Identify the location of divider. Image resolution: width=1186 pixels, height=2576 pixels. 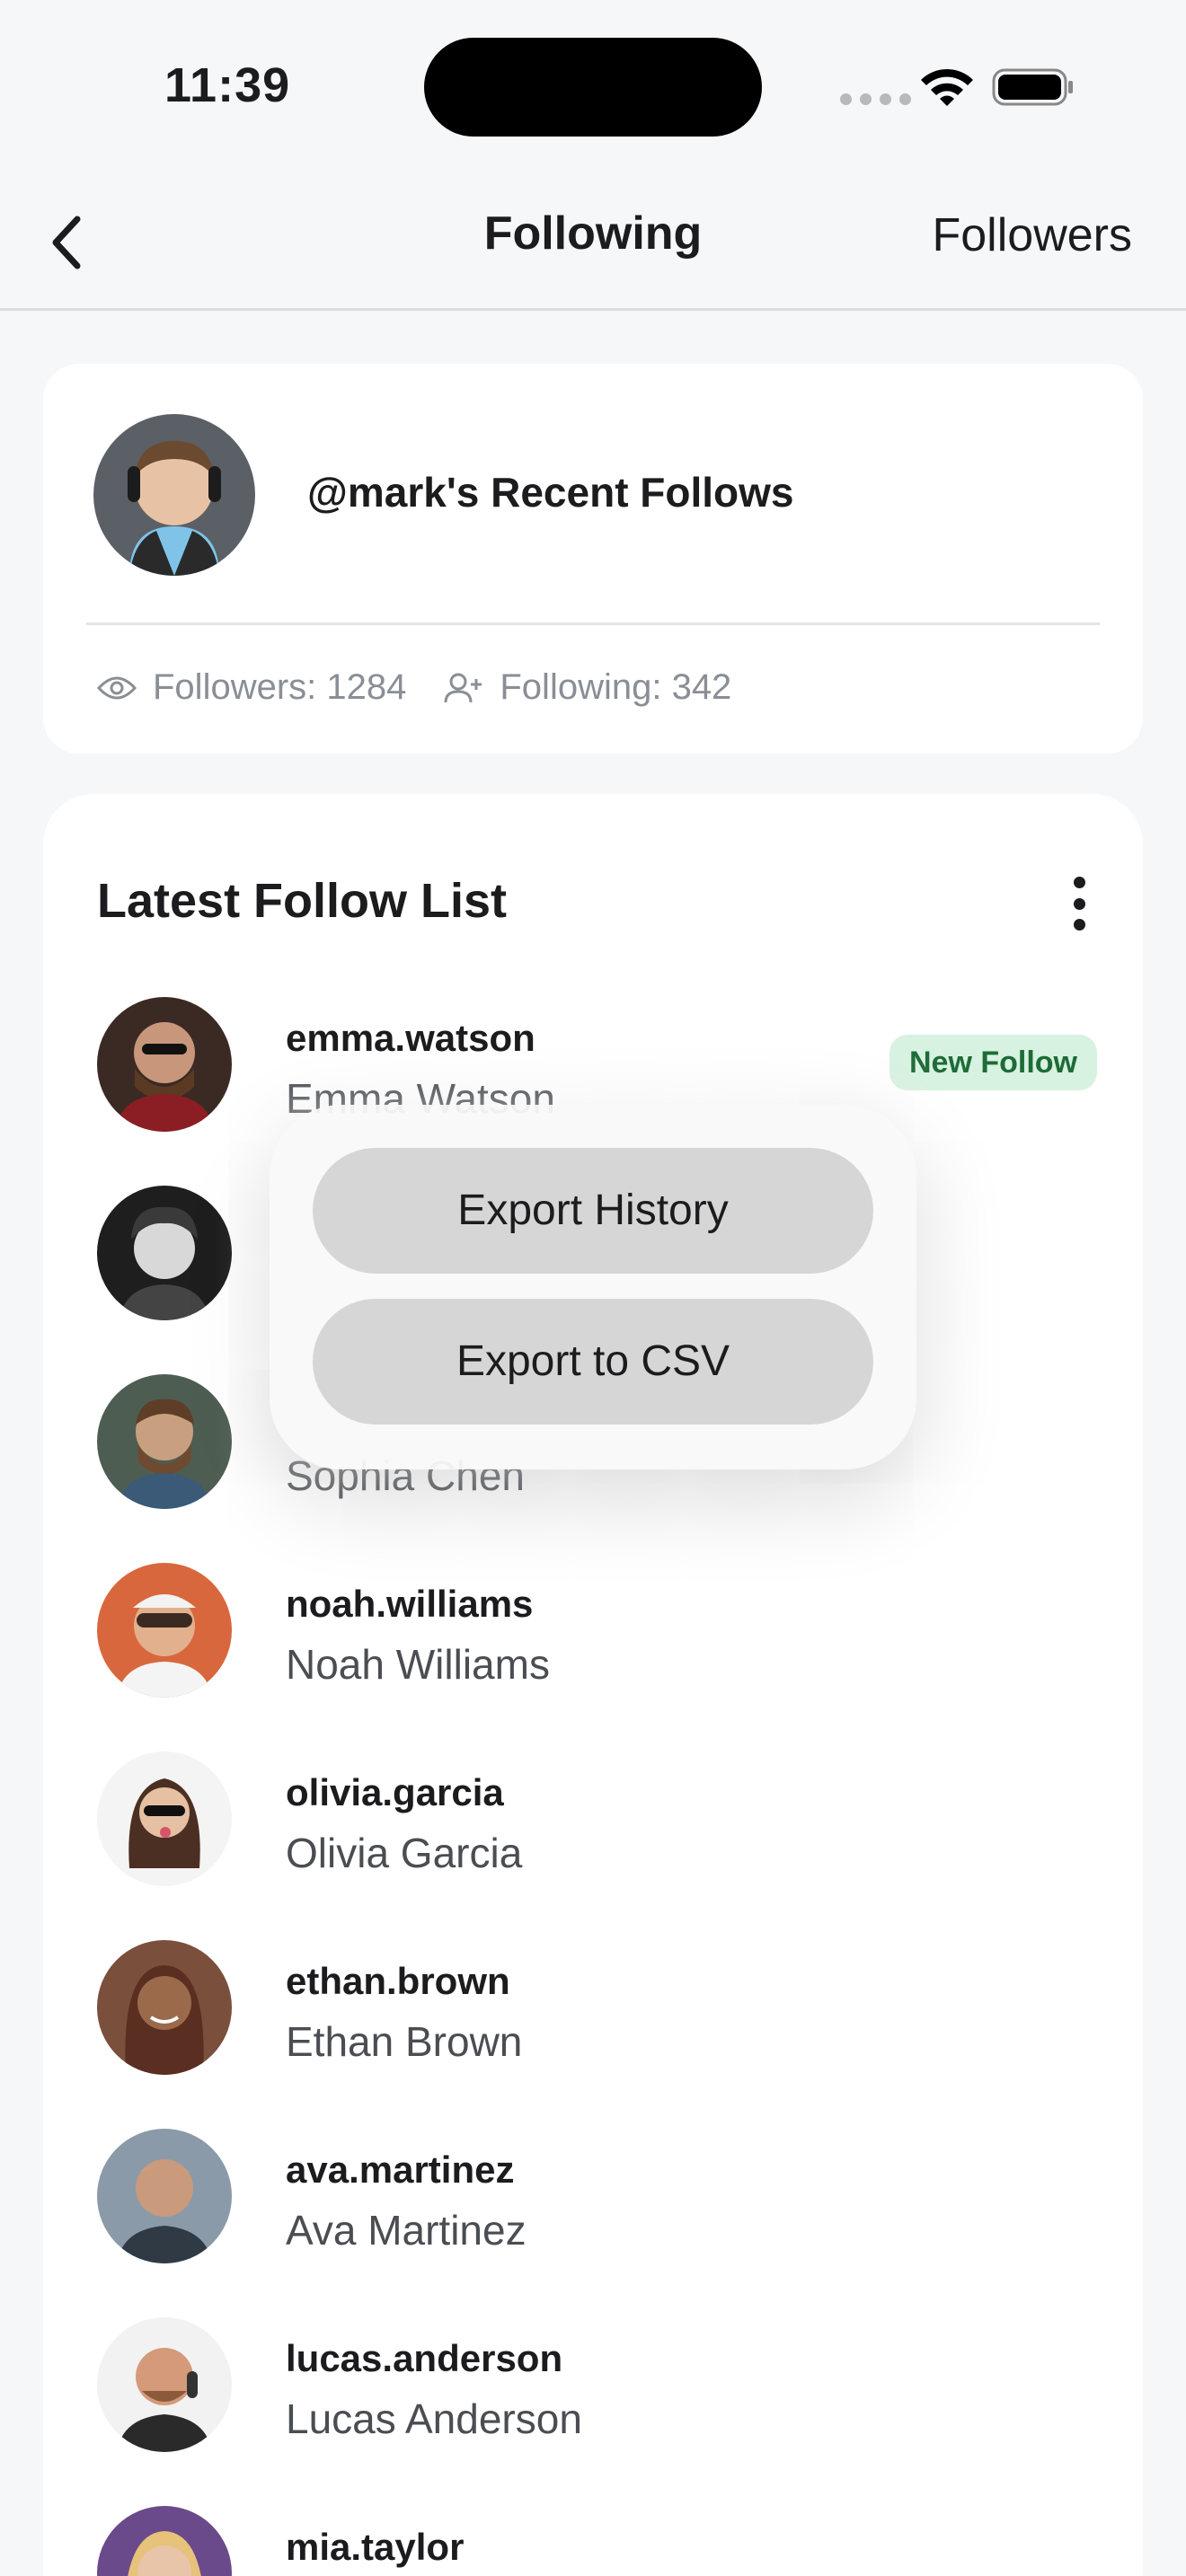
(593, 623).